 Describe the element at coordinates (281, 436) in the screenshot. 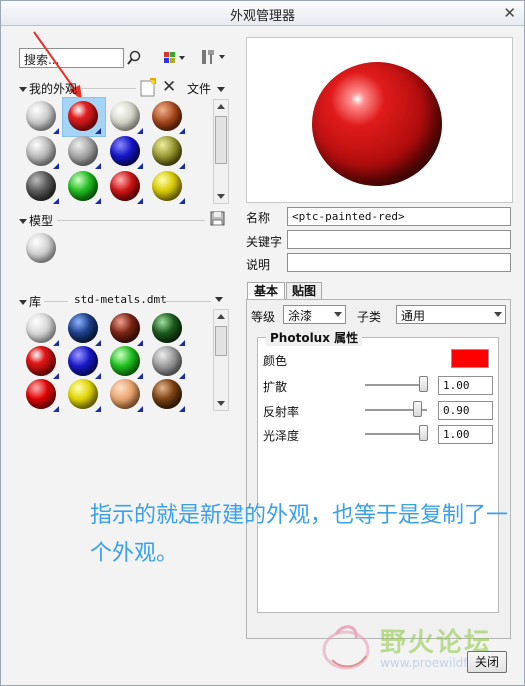

I see `gloss-label: 光泽度` at that location.